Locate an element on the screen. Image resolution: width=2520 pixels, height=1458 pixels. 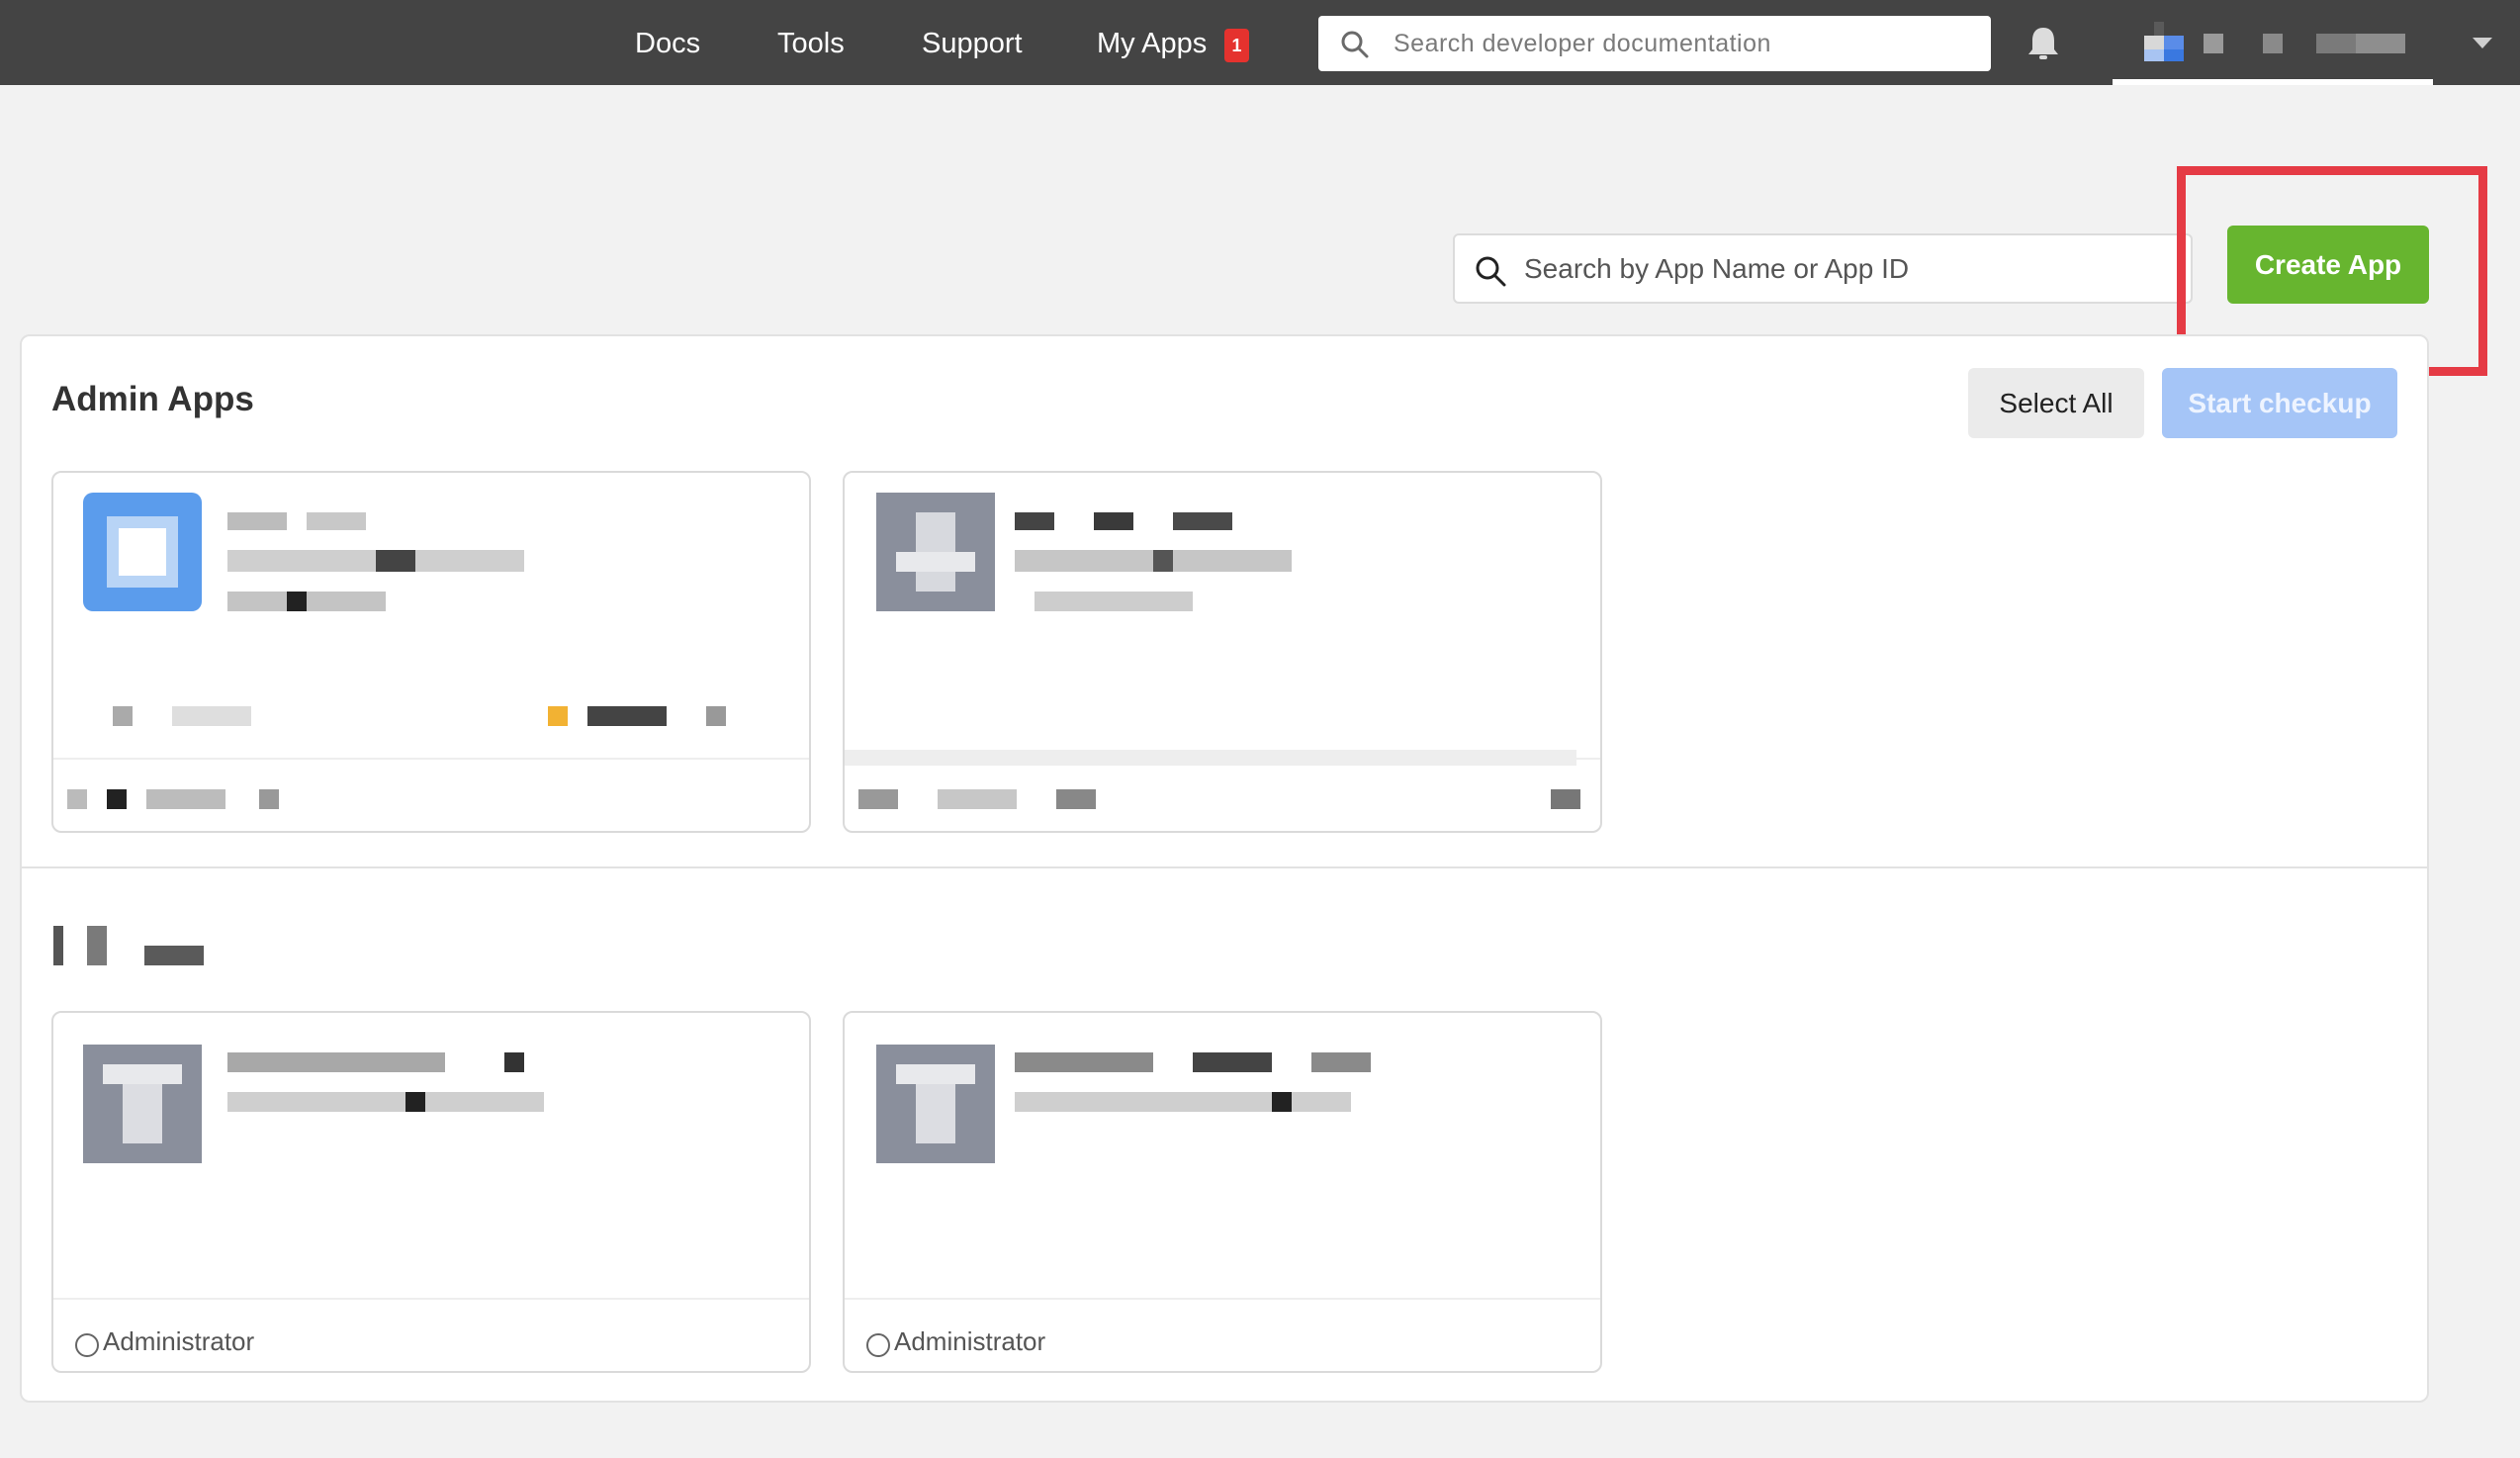
nav-support-link: Support is located at coordinates (972, 43).